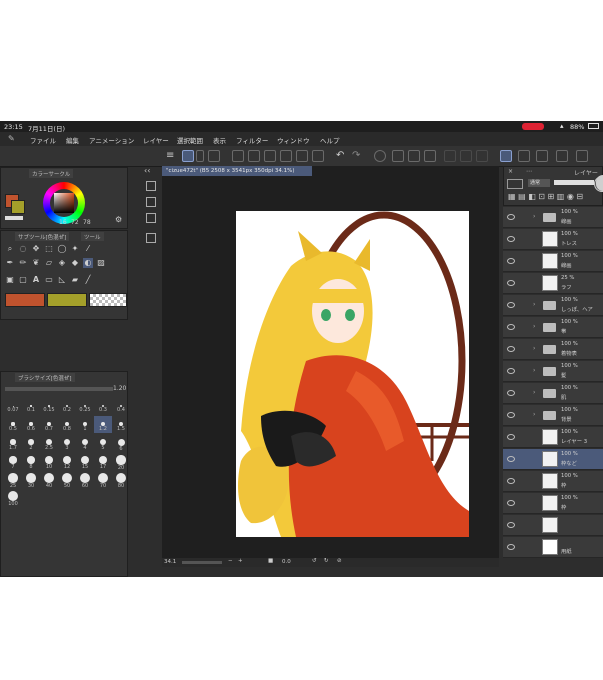 This screenshot has width=603, height=680. I want to click on menu-view: 表示, so click(219, 140).